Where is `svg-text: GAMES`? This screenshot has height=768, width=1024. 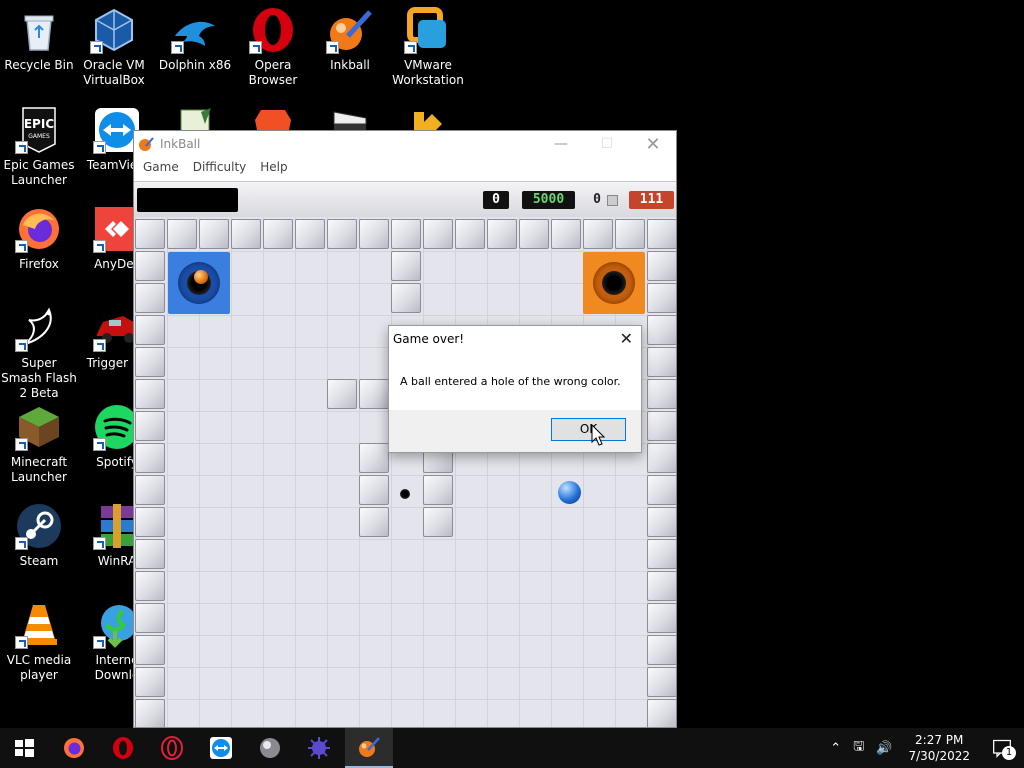
svg-text: GAMES is located at coordinates (39, 136).